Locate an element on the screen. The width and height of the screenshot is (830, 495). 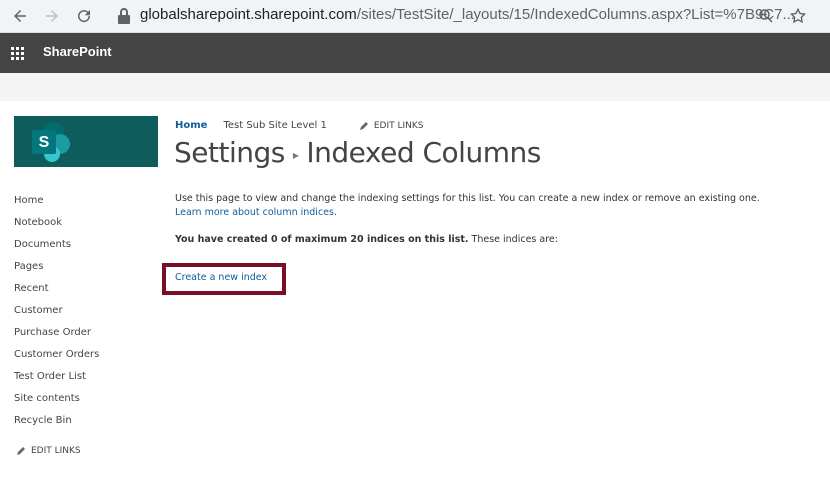
nav-item-recent: Recent is located at coordinates (56, 292).